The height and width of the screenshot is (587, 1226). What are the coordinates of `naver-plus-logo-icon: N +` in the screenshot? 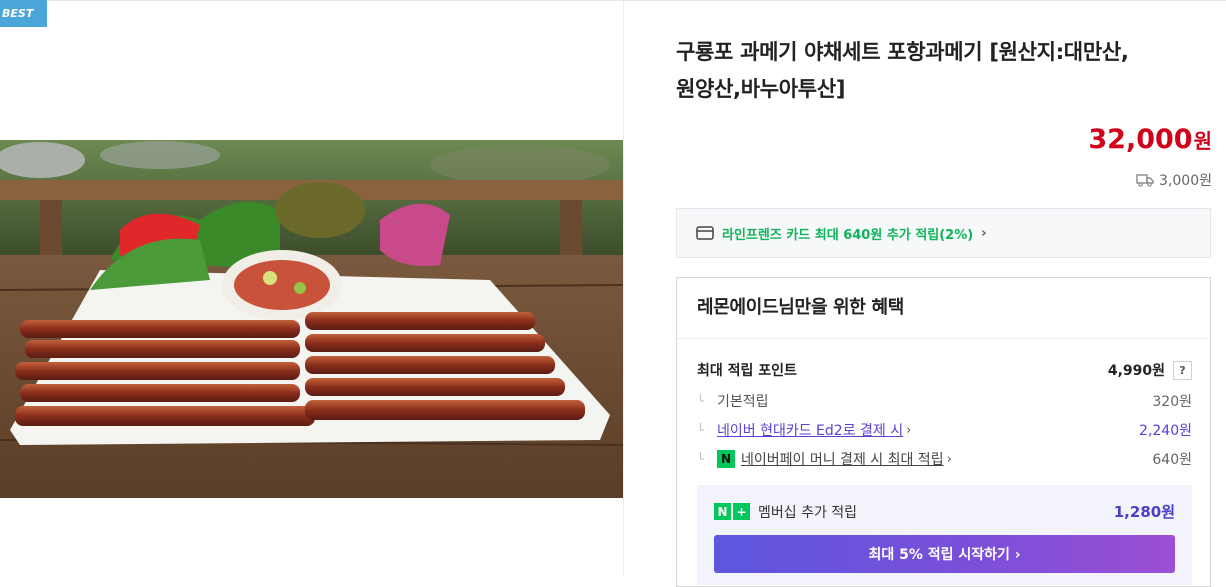 It's located at (732, 511).